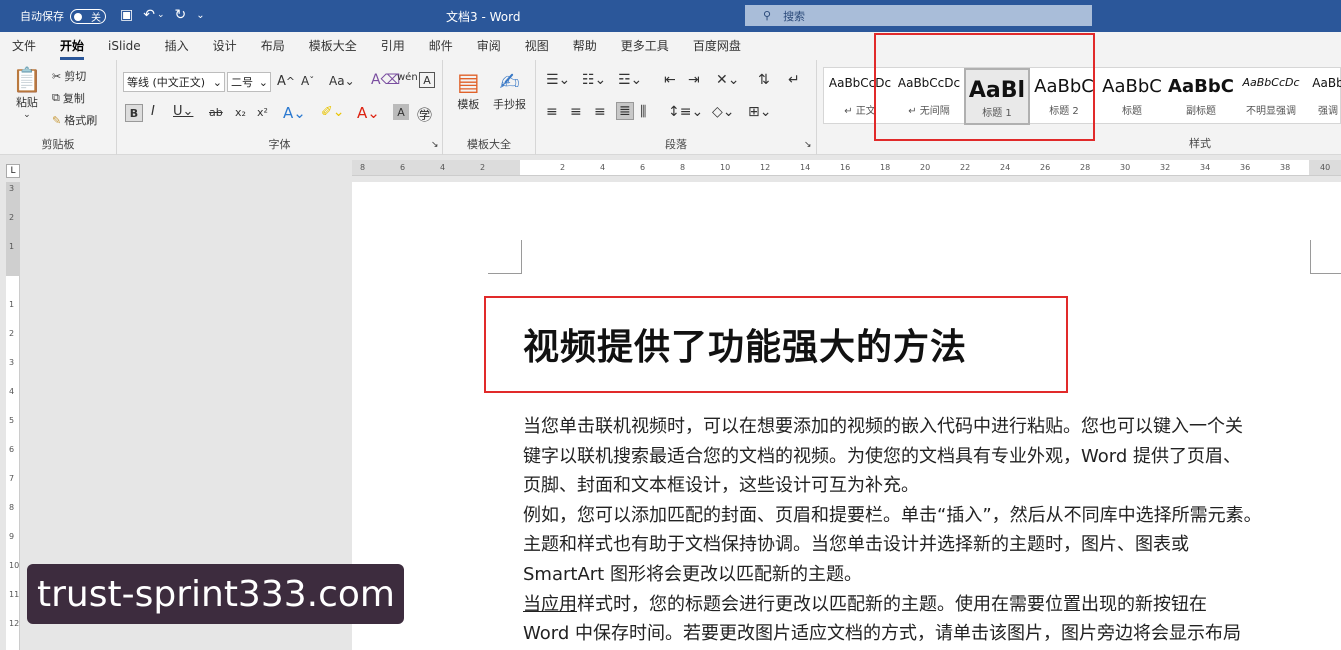 This screenshot has height=650, width=1341. Describe the element at coordinates (694, 80) in the screenshot. I see `increase-indent-icon: ⇥` at that location.